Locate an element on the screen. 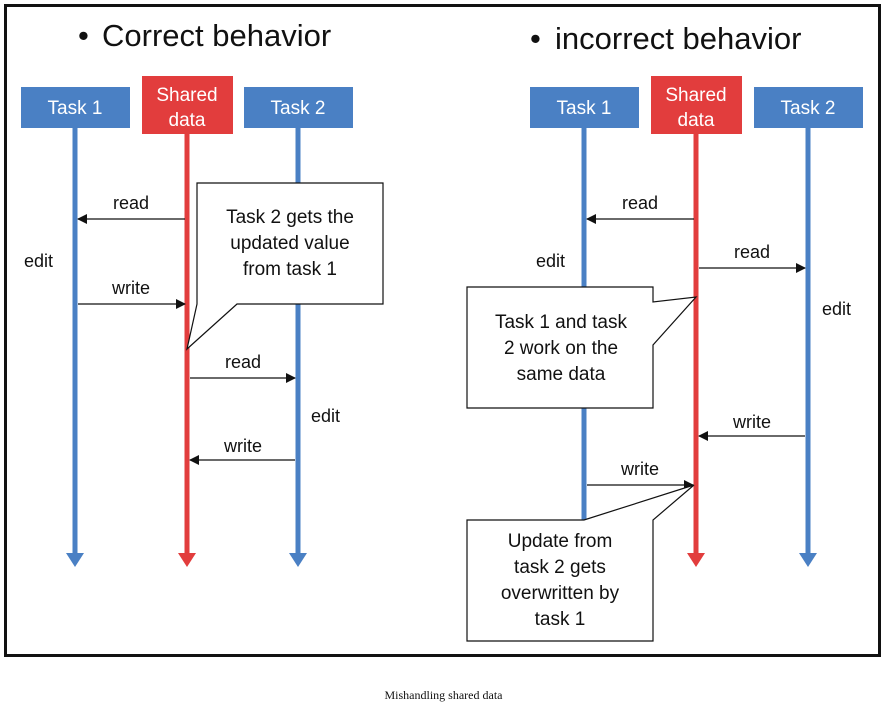 This screenshot has width=887, height=717. write-label-right-1: write is located at coordinates (639, 469).